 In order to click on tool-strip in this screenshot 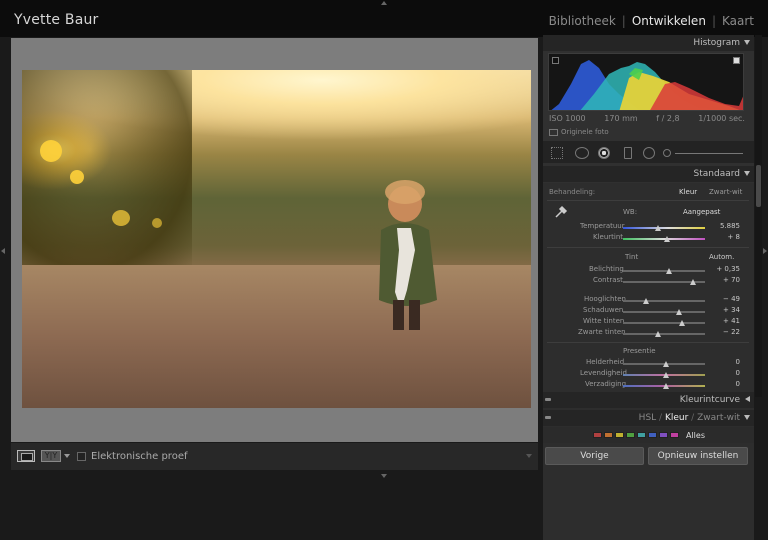, I will do `click(648, 152)`.